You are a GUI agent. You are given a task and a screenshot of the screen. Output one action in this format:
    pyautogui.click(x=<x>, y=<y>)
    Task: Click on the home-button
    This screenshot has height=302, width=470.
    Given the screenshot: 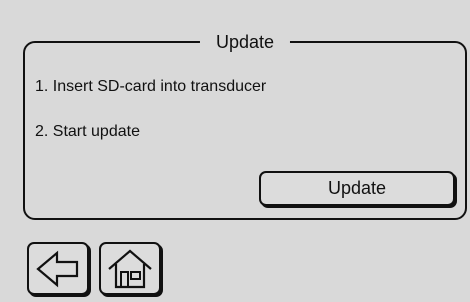 What is the action you would take?
    pyautogui.click(x=130, y=268)
    